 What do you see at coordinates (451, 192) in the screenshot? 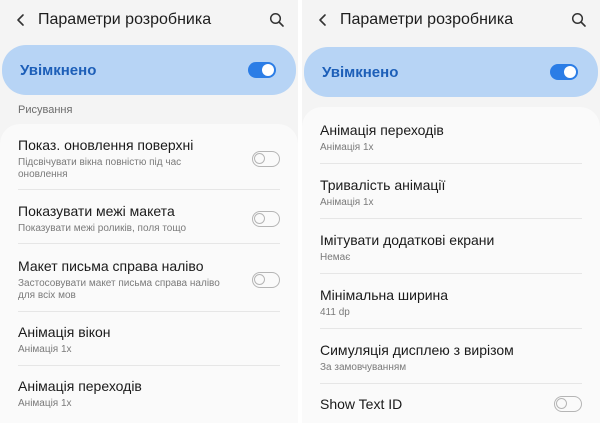
I see `setting-animator-duration-scale: Тривалість анімації Анімація 1x` at bounding box center [451, 192].